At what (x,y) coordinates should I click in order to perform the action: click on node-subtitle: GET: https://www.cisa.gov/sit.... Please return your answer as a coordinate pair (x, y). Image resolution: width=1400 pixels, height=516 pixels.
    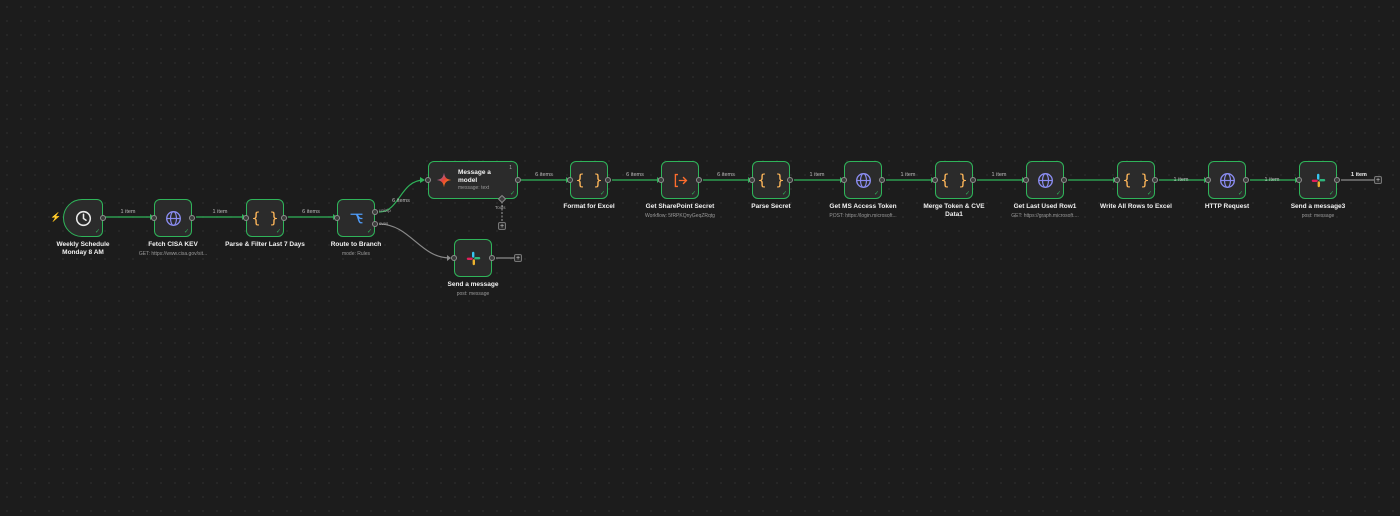
    Looking at the image, I should click on (173, 254).